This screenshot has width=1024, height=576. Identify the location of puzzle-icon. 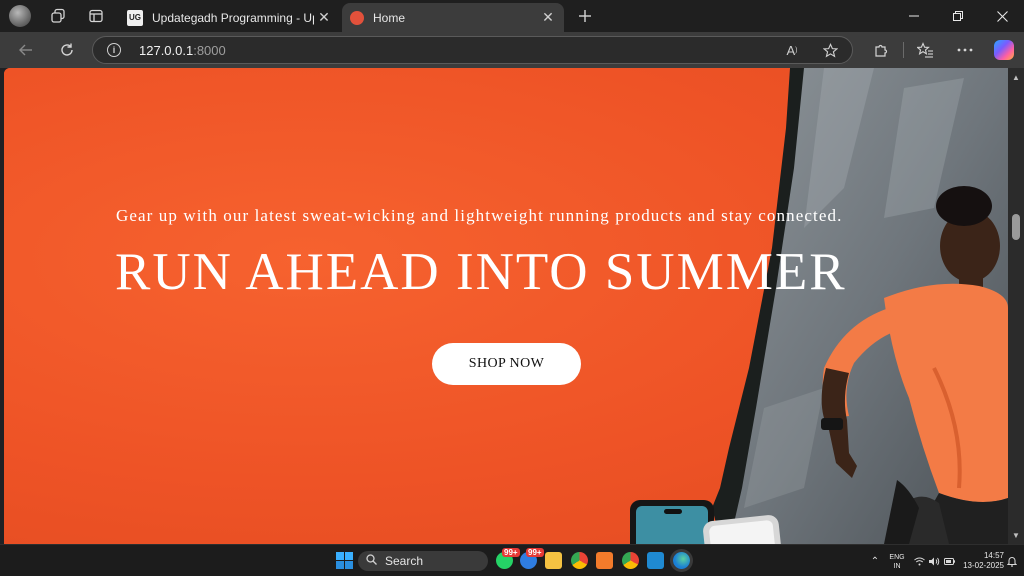
(881, 50).